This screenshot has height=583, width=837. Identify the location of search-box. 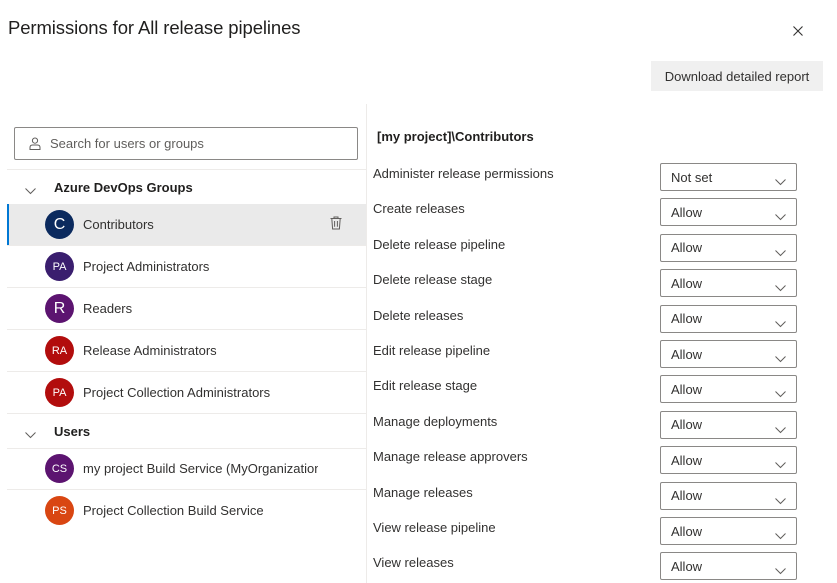
(186, 143).